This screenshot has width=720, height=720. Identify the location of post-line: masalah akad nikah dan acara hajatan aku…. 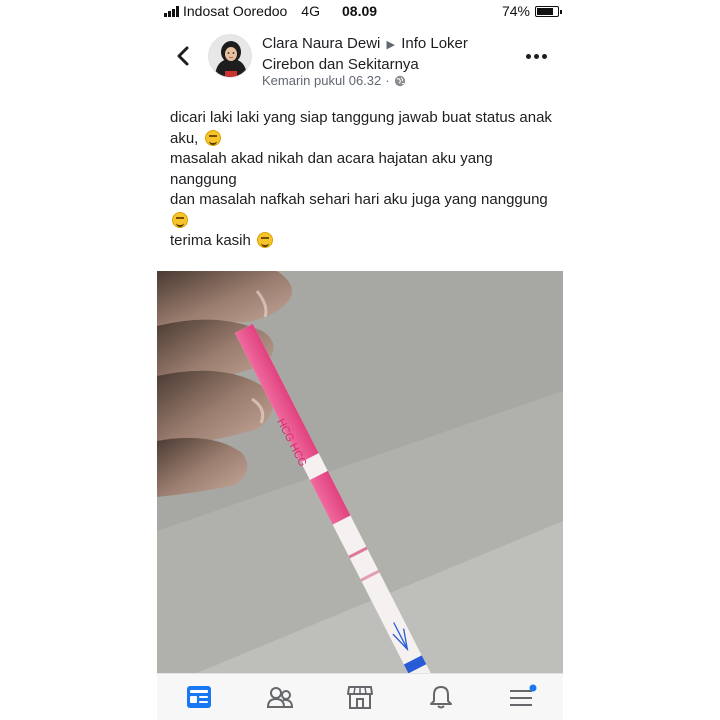
(331, 169).